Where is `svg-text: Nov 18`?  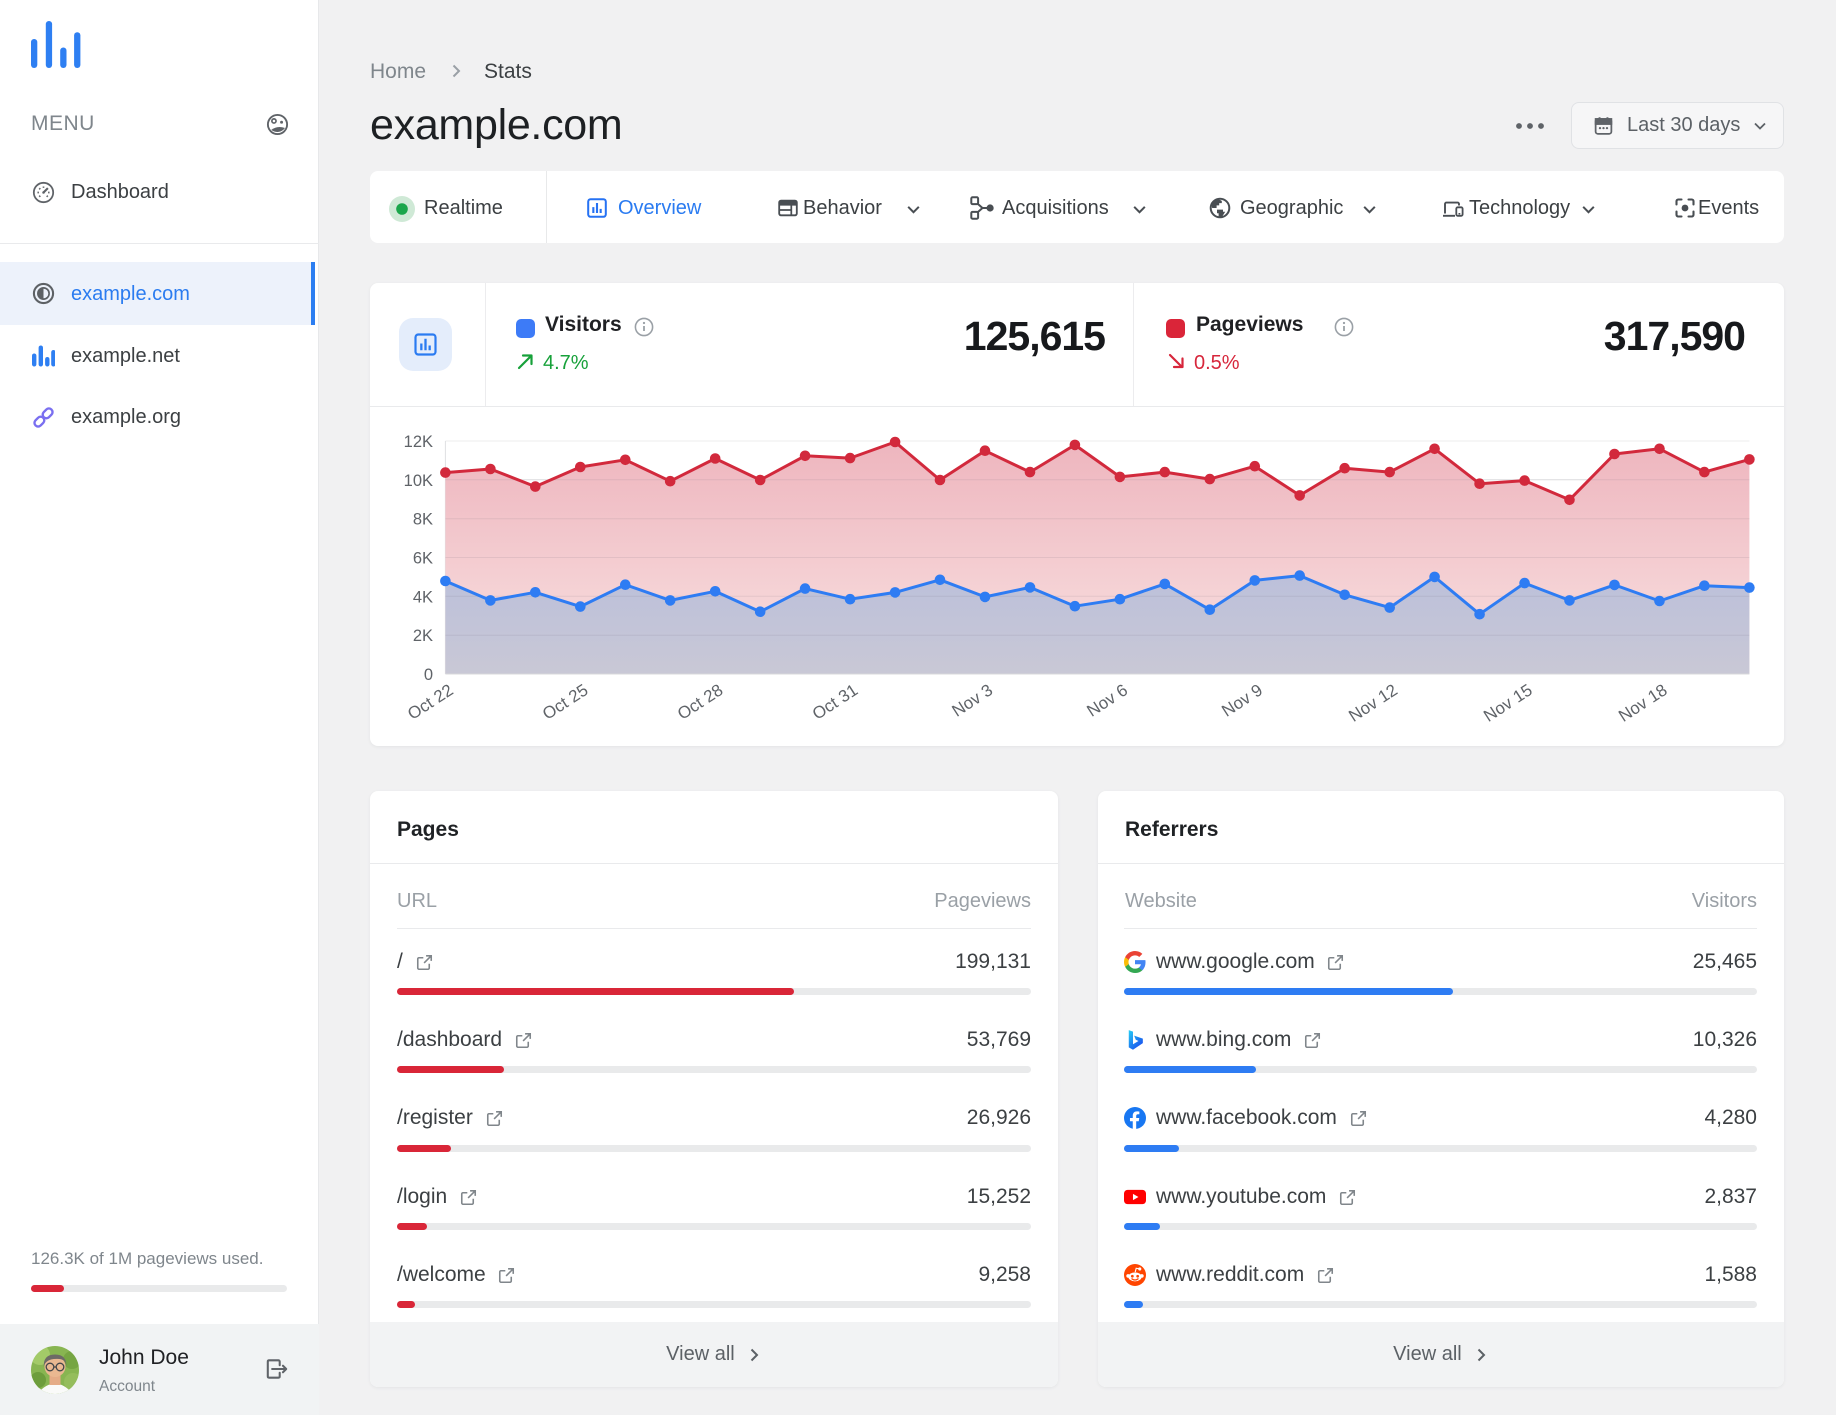 svg-text: Nov 18 is located at coordinates (1643, 702).